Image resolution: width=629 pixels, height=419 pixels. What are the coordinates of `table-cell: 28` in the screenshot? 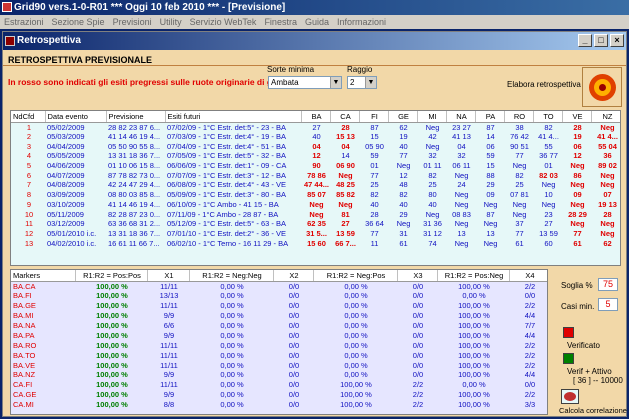 It's located at (374, 214).